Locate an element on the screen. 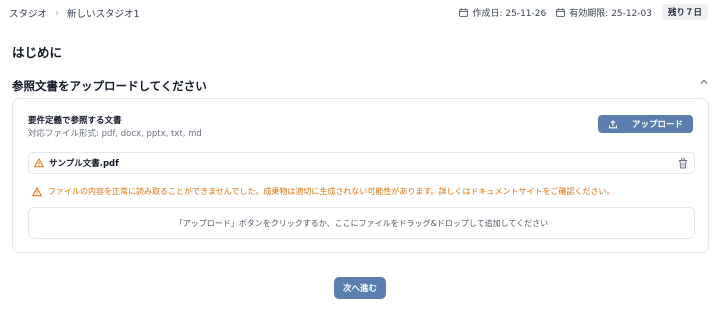 The width and height of the screenshot is (719, 314). section-title: 参照文書をアップロードしてください is located at coordinates (109, 86).